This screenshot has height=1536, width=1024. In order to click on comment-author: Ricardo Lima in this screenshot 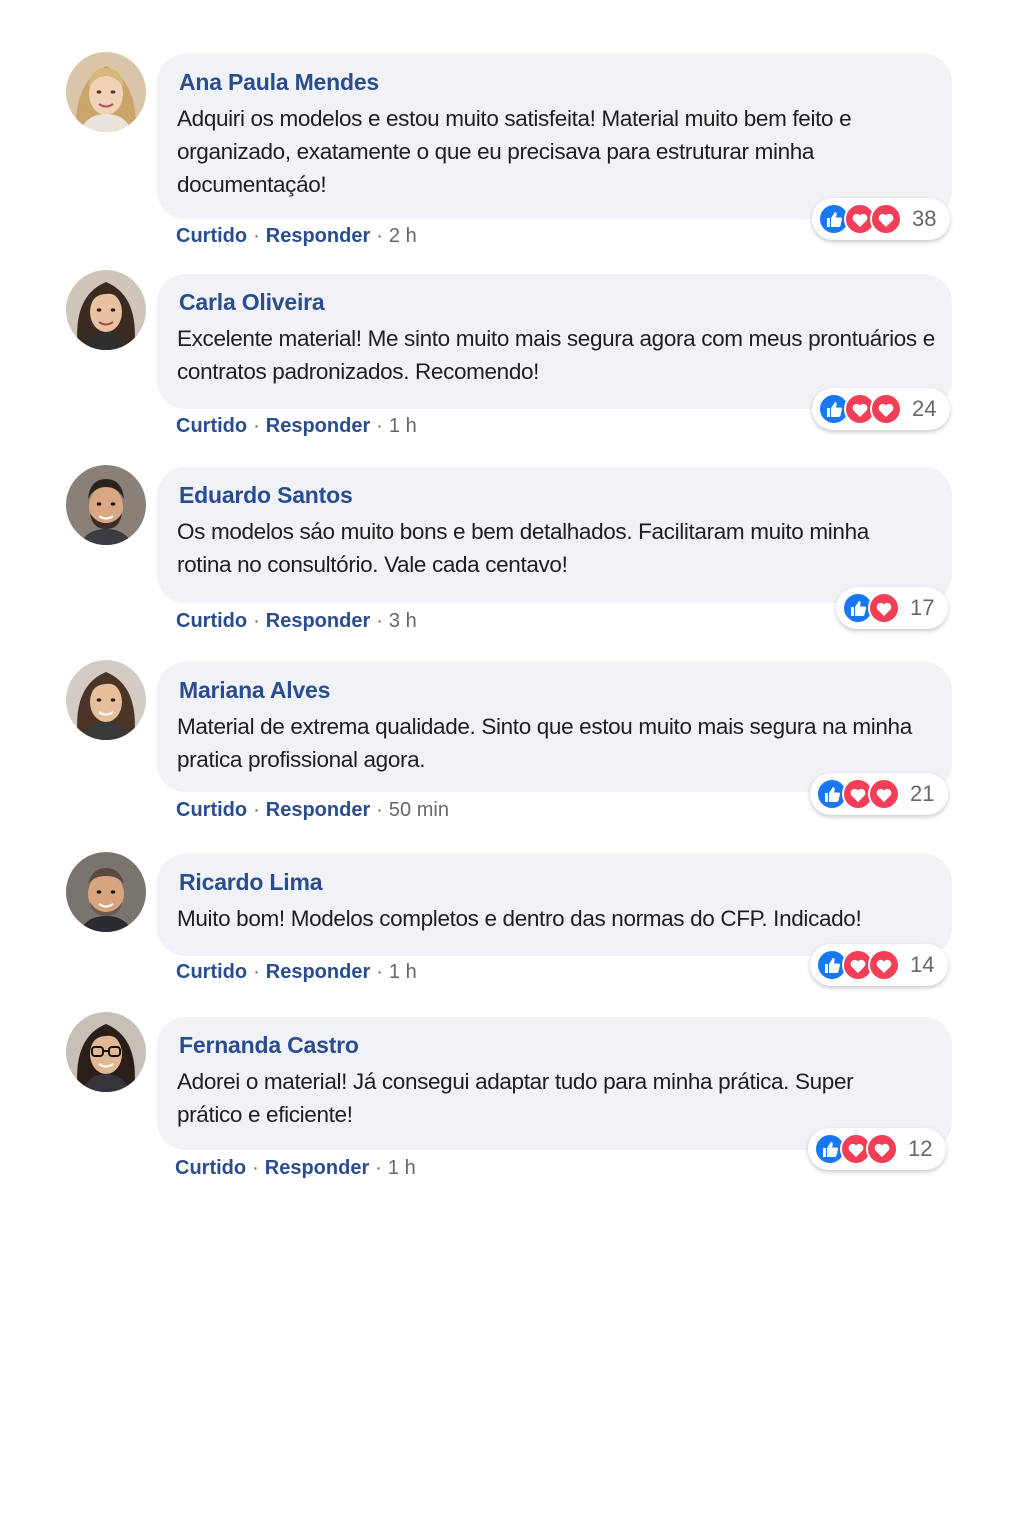, I will do `click(559, 882)`.